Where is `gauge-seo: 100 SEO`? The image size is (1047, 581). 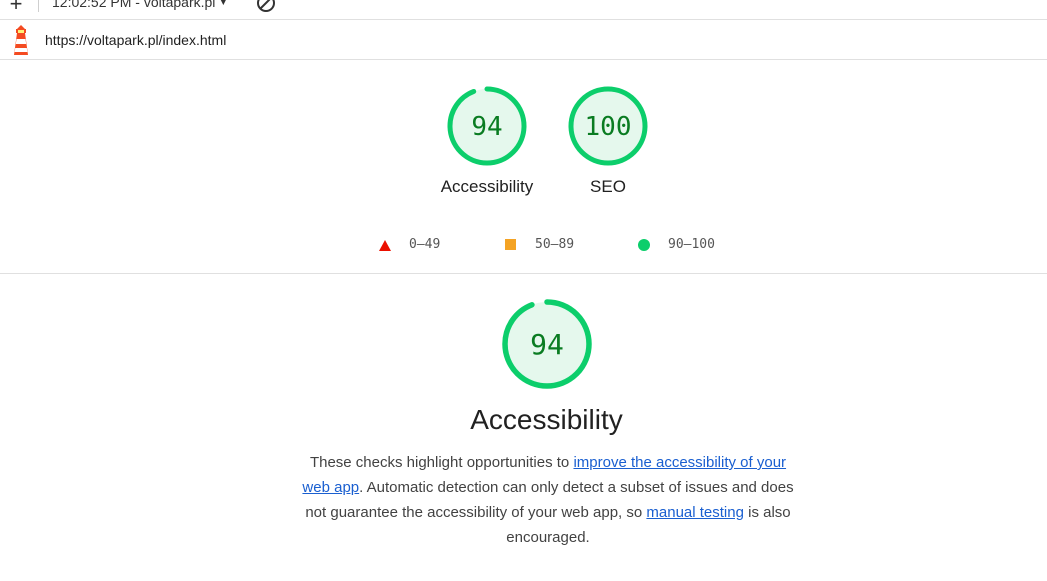 gauge-seo: 100 SEO is located at coordinates (608, 141).